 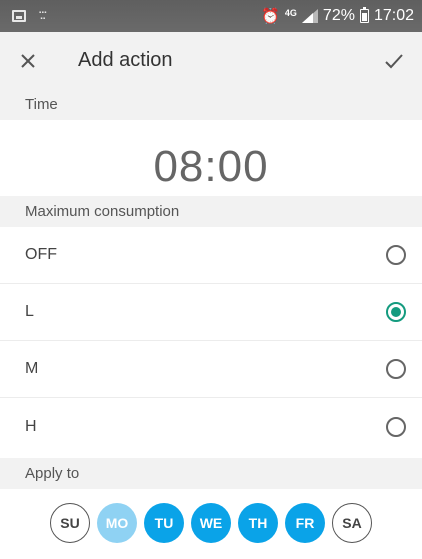 What do you see at coordinates (211, 369) in the screenshot?
I see `option-m-row: M` at bounding box center [211, 369].